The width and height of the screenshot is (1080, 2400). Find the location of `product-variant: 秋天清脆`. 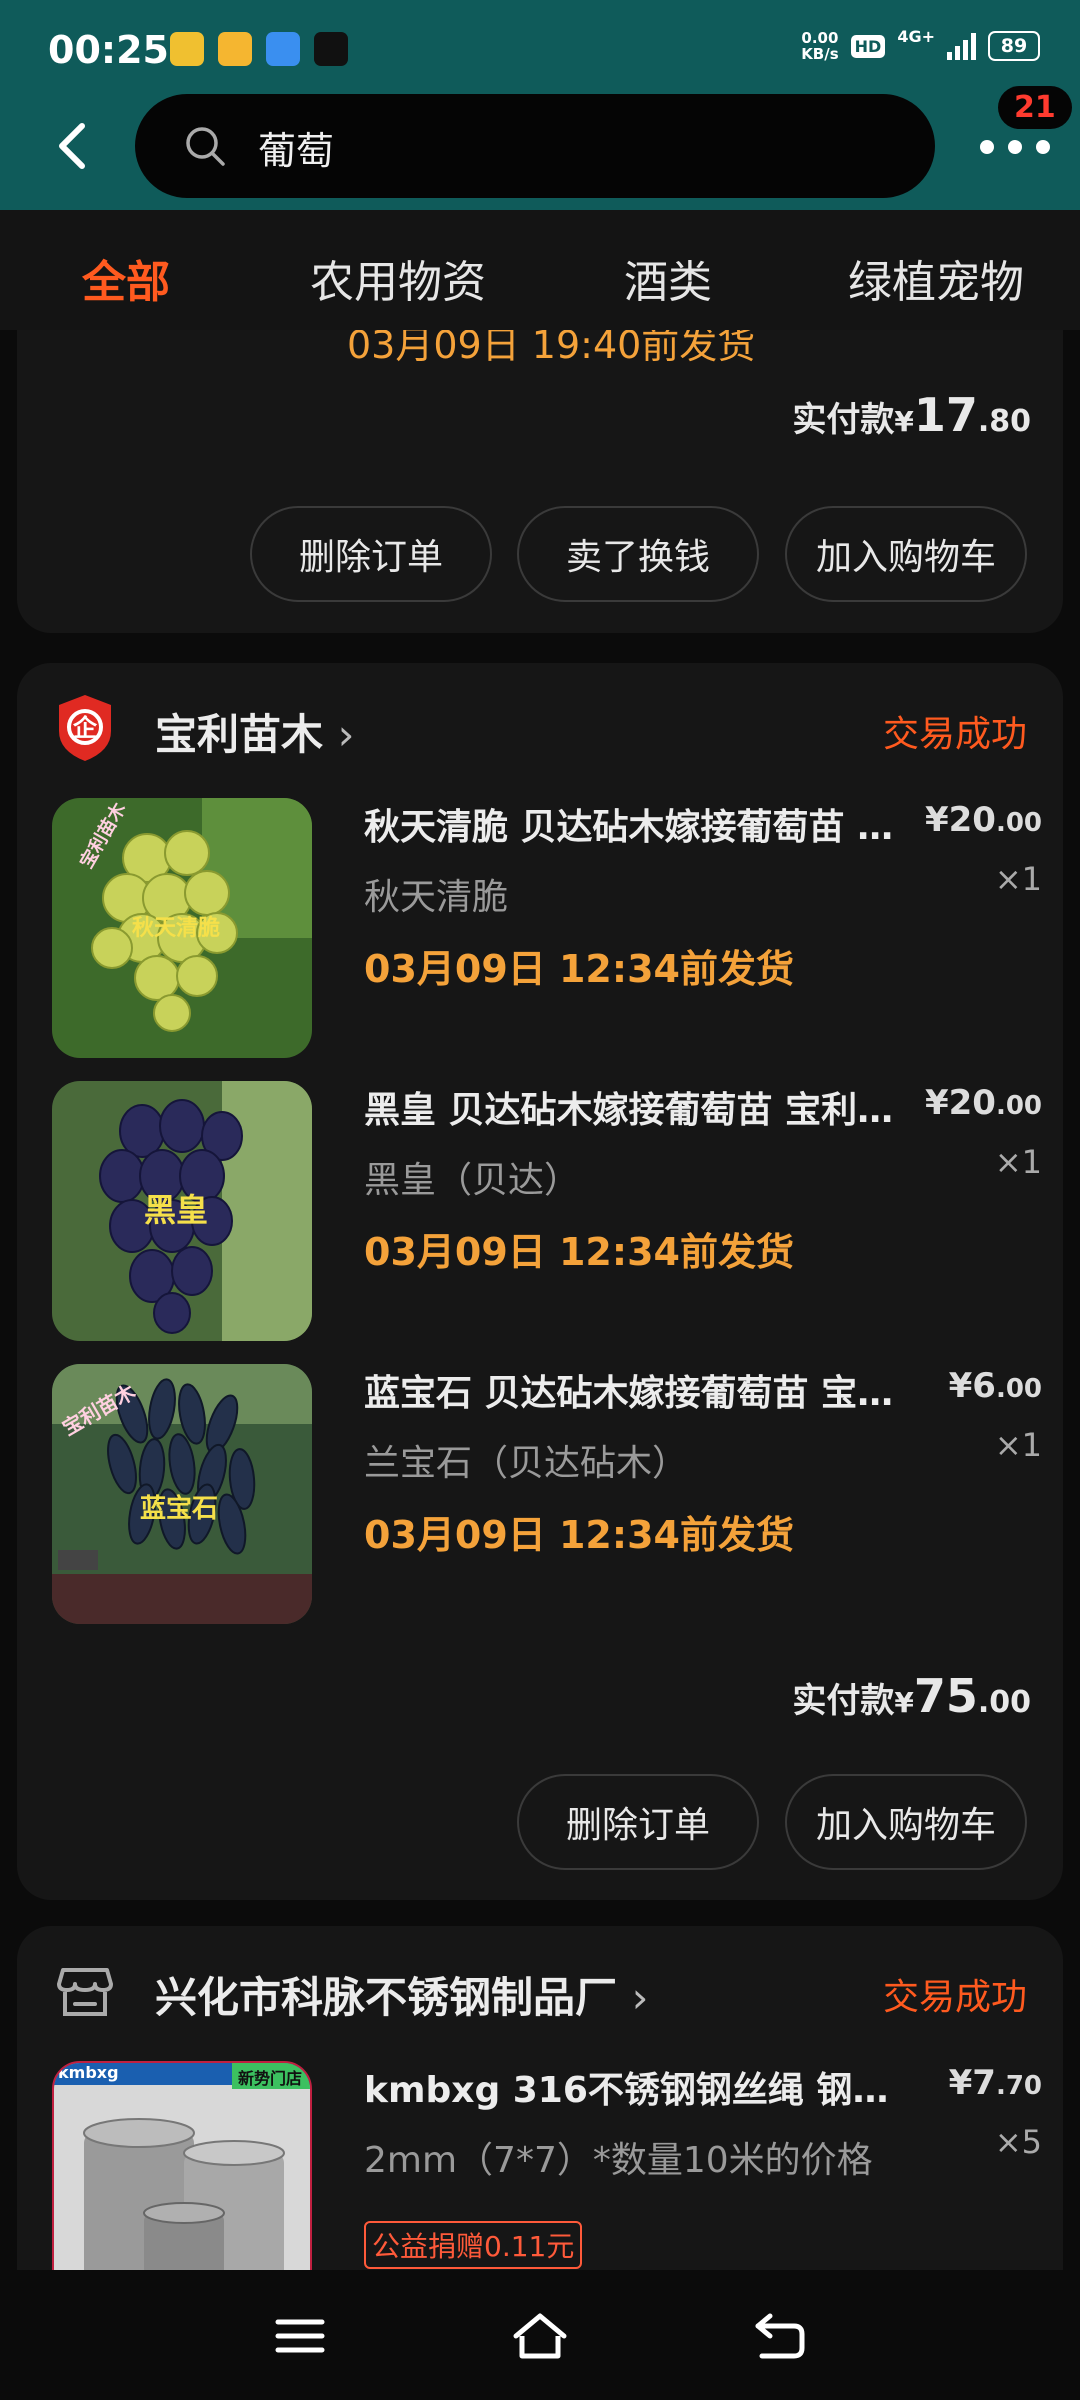

product-variant: 秋天清脆 is located at coordinates (436, 897).